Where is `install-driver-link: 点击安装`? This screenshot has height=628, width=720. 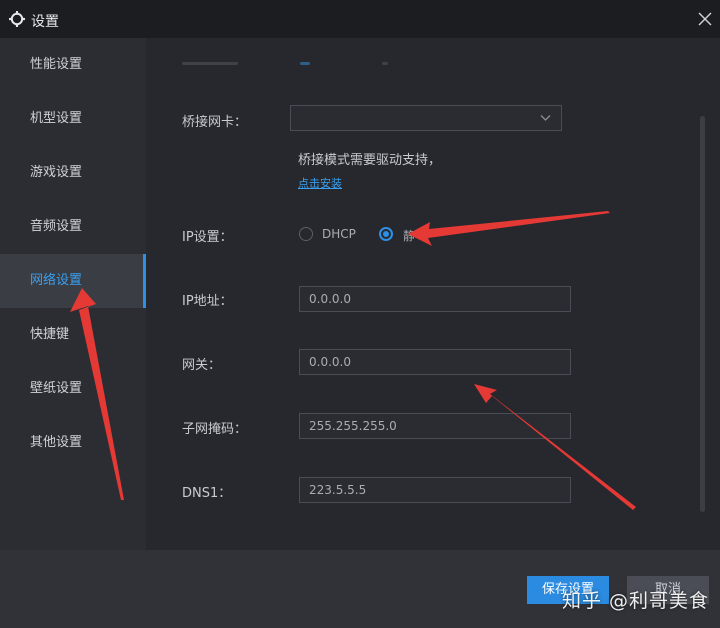 install-driver-link: 点击安装 is located at coordinates (320, 183).